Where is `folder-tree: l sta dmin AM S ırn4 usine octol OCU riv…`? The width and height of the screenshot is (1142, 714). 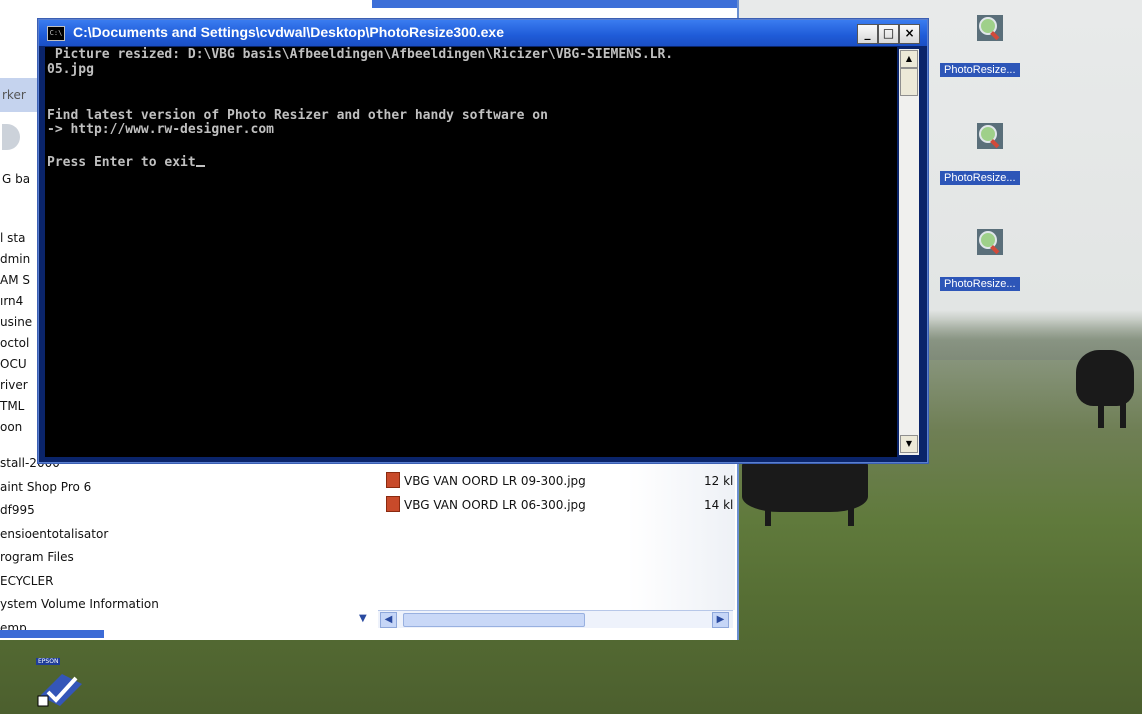
folder-tree: l sta dmin AM S ırn4 usine octol OCU riv… is located at coordinates (16, 333).